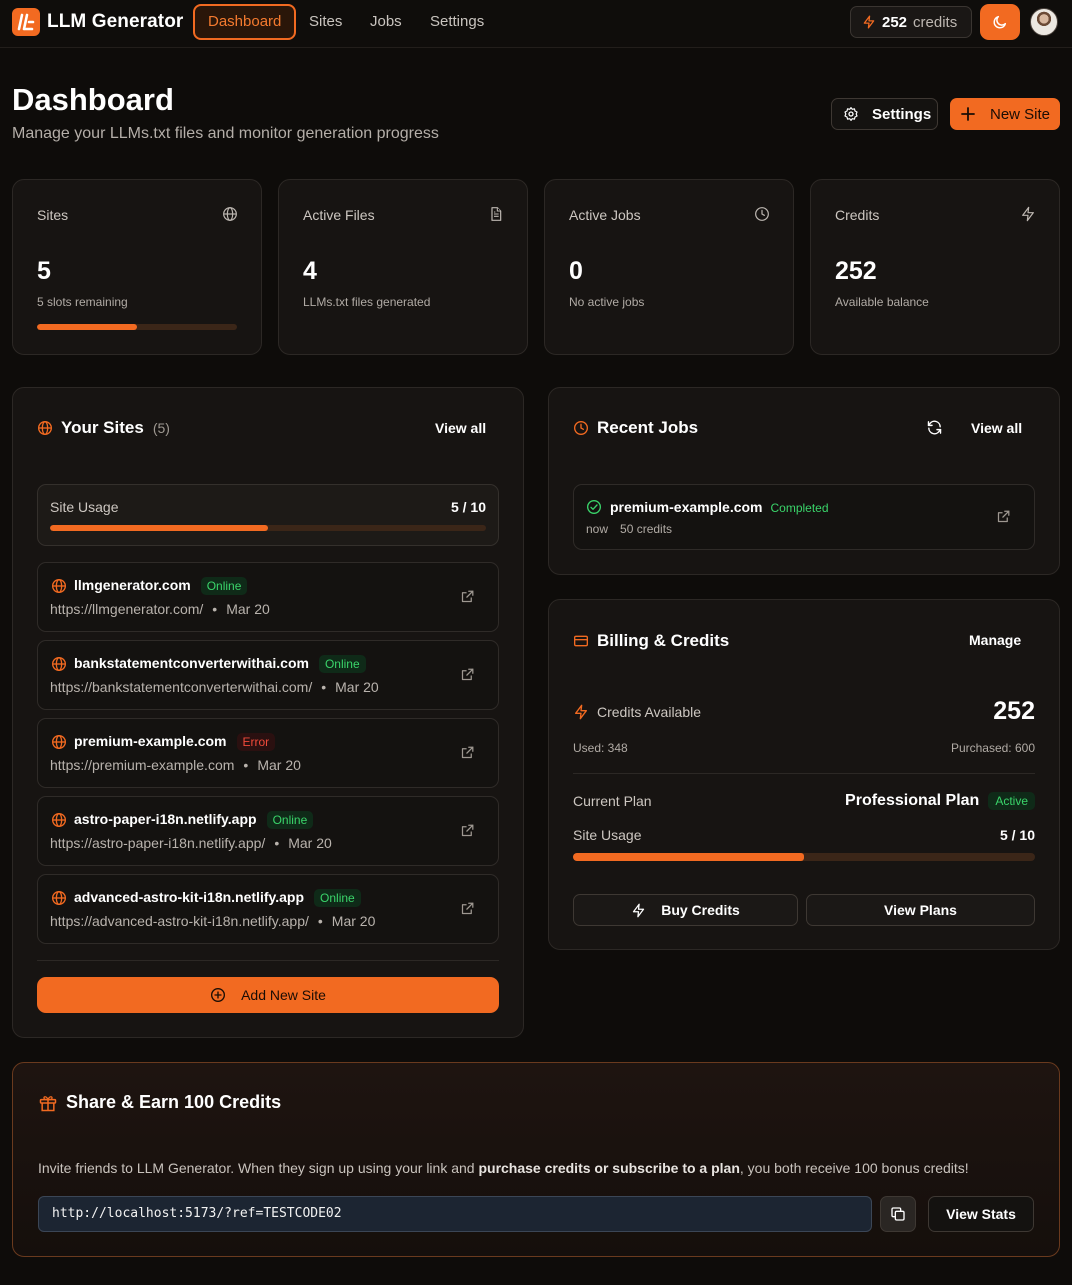  Describe the element at coordinates (935, 22) in the screenshot. I see `credits-pill-label: credits` at that location.